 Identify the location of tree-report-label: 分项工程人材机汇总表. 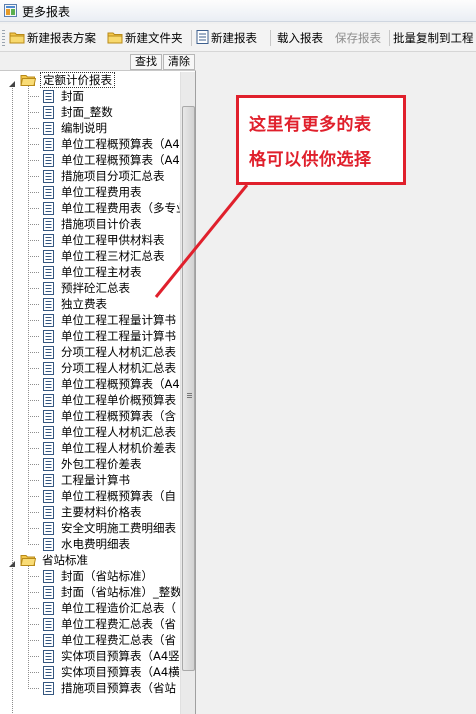
(118, 368).